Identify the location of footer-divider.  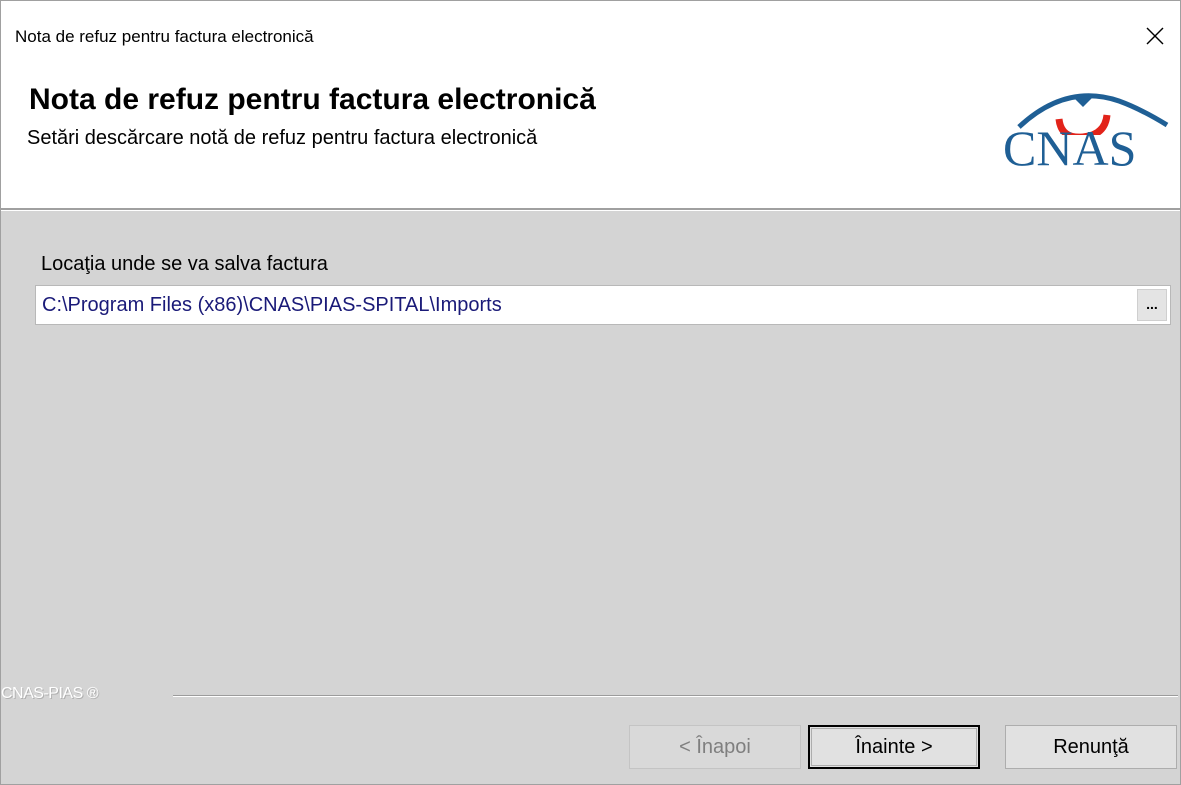
(675, 696).